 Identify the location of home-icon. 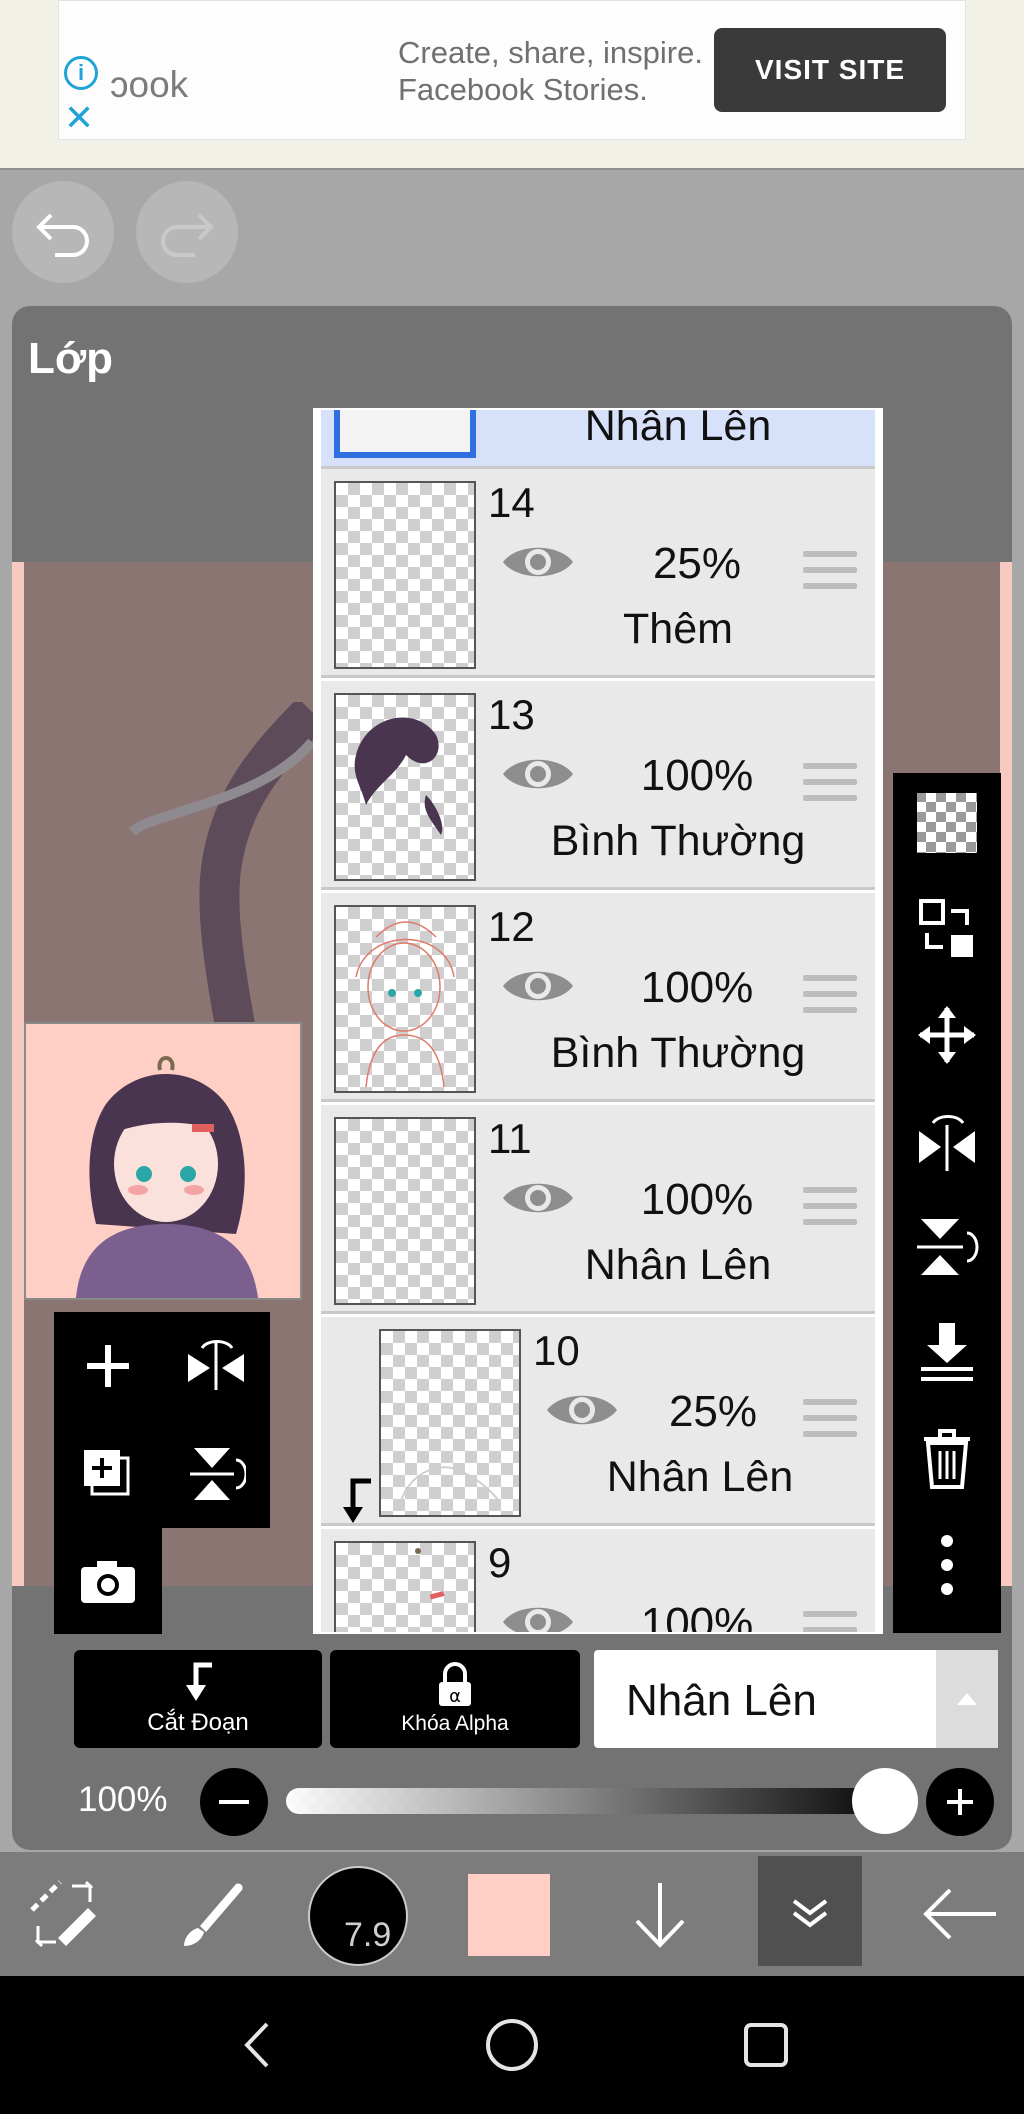
(512, 2045).